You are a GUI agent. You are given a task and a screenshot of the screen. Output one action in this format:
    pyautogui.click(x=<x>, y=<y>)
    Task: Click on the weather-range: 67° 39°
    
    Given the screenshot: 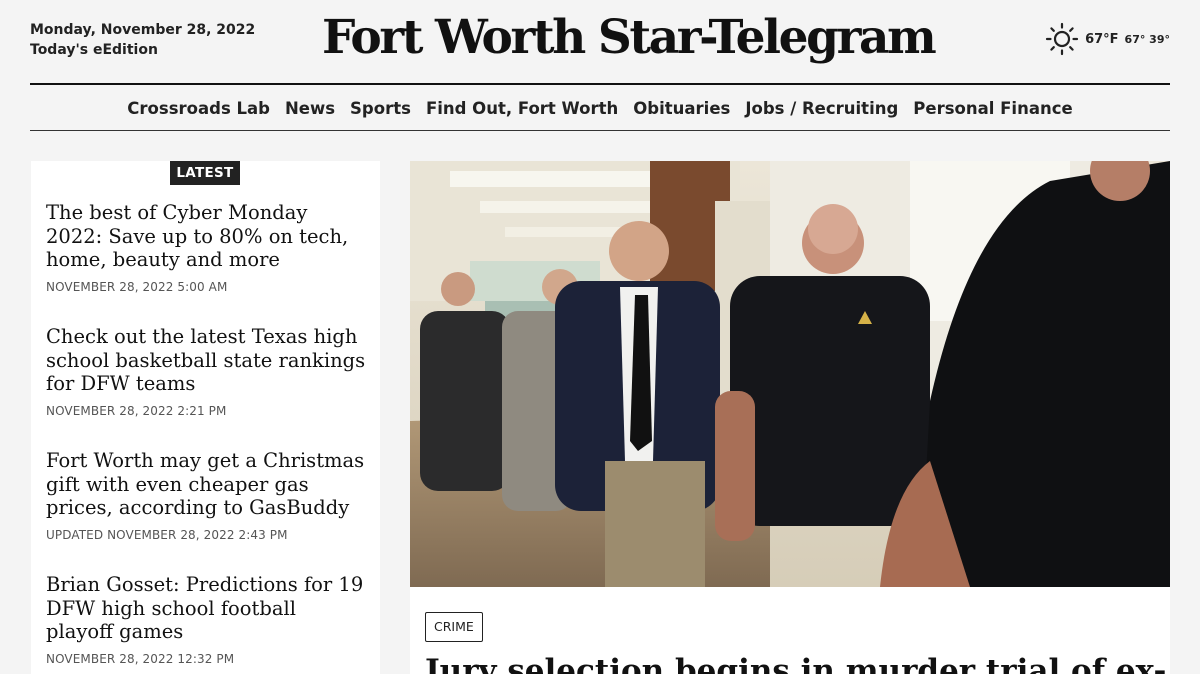 What is the action you would take?
    pyautogui.click(x=1147, y=39)
    